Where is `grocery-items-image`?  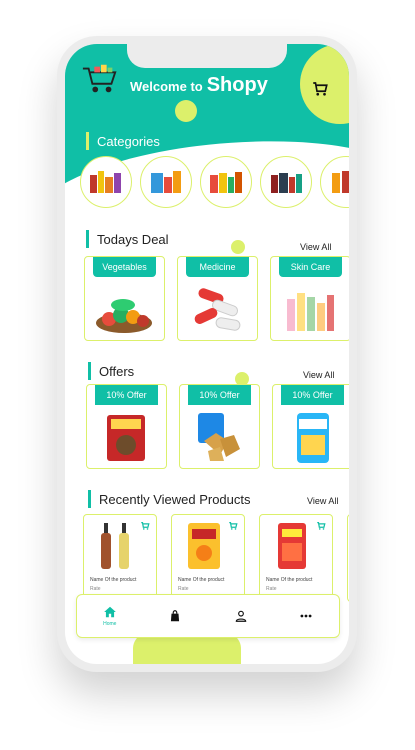 grocery-items-image is located at coordinates (226, 182).